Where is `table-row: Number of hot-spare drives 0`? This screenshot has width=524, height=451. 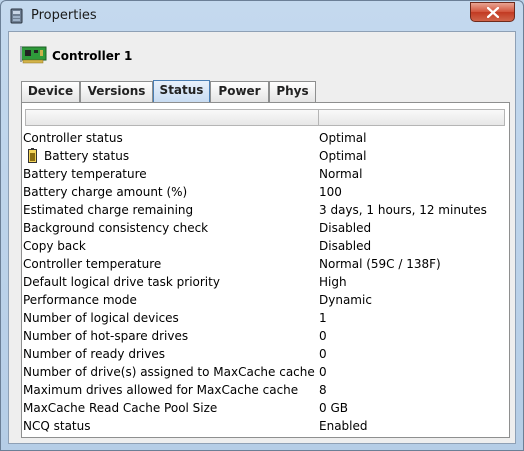 table-row: Number of hot-spare drives 0 is located at coordinates (264, 336).